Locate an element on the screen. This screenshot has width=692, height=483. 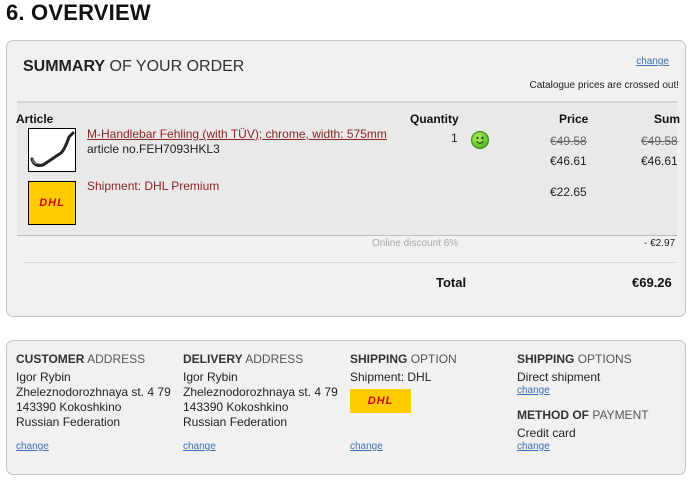
column-quantity: Quantity is located at coordinates (434, 119).